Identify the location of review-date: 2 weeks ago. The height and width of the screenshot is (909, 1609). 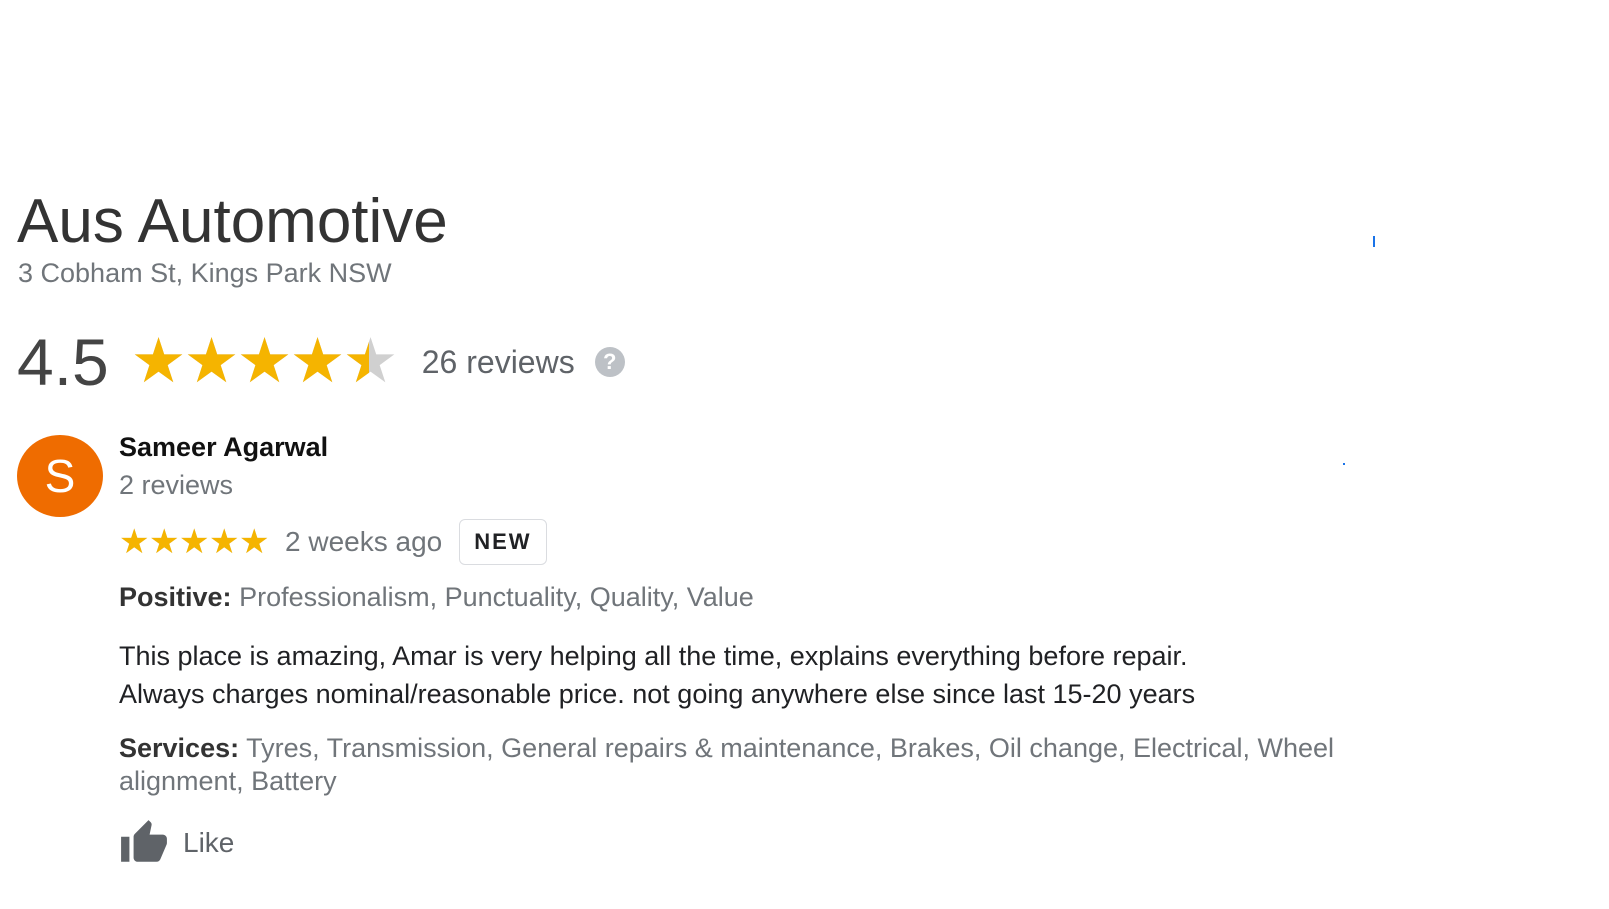
(364, 541).